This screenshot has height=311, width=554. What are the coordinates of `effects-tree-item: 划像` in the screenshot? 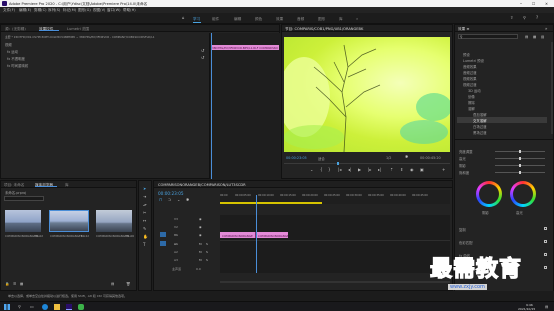 It's located at (471, 96).